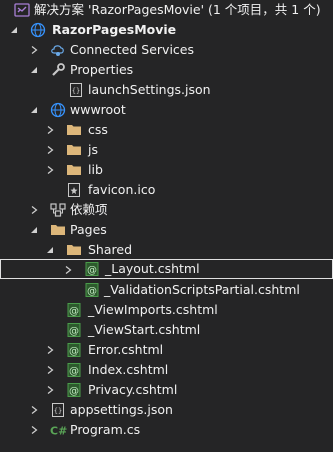 This screenshot has width=333, height=452. What do you see at coordinates (74, 190) in the screenshot?
I see `favicon-file-icon` at bounding box center [74, 190].